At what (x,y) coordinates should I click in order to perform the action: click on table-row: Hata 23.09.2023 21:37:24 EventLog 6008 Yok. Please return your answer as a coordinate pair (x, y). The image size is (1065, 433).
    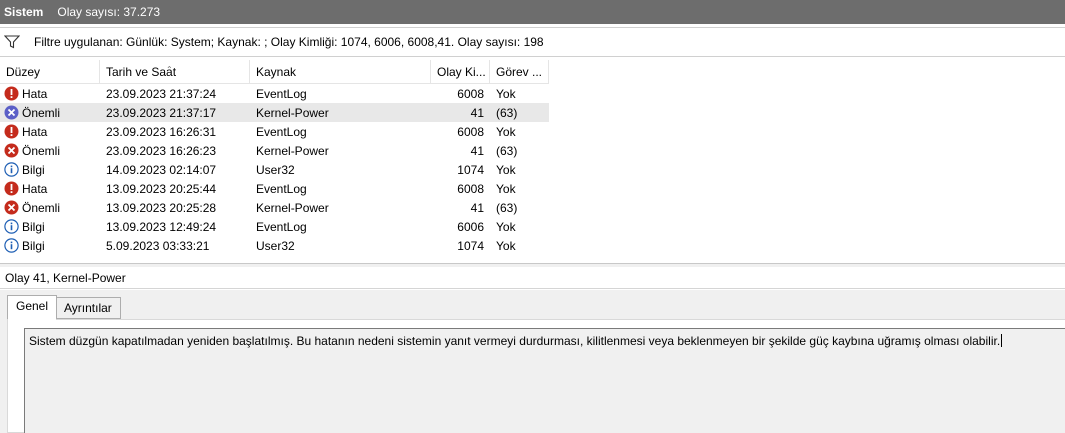
    Looking at the image, I should click on (274, 93).